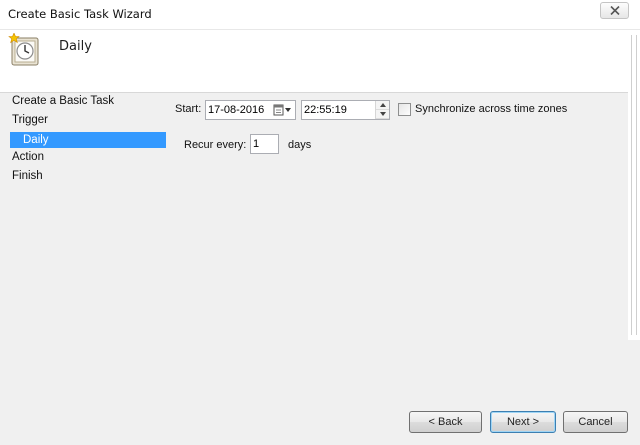 The width and height of the screenshot is (640, 445). What do you see at coordinates (634, 185) in the screenshot?
I see `header-scrollbar` at bounding box center [634, 185].